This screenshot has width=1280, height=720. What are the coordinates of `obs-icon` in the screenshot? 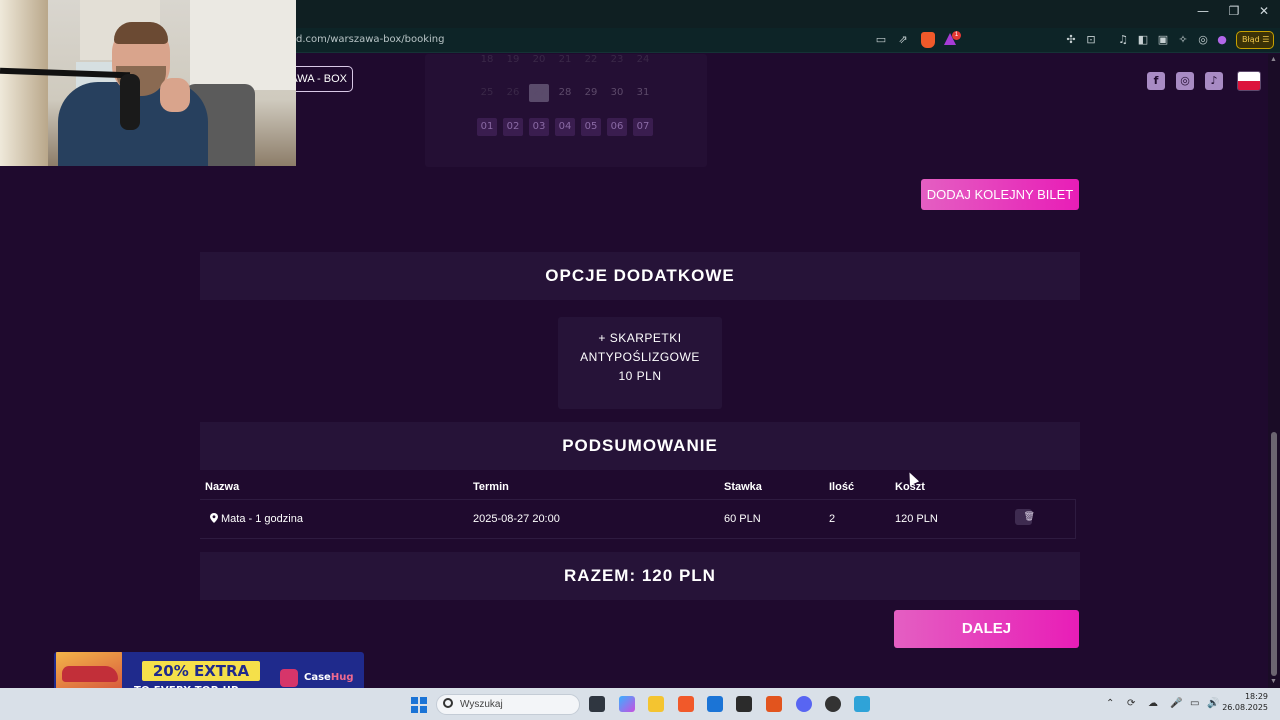 It's located at (833, 704).